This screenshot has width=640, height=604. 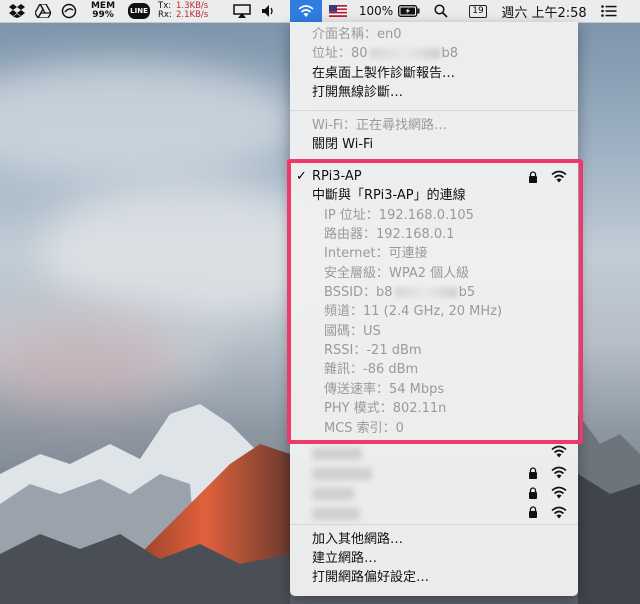 What do you see at coordinates (544, 11) in the screenshot?
I see `clock: 週六 上午2:58` at bounding box center [544, 11].